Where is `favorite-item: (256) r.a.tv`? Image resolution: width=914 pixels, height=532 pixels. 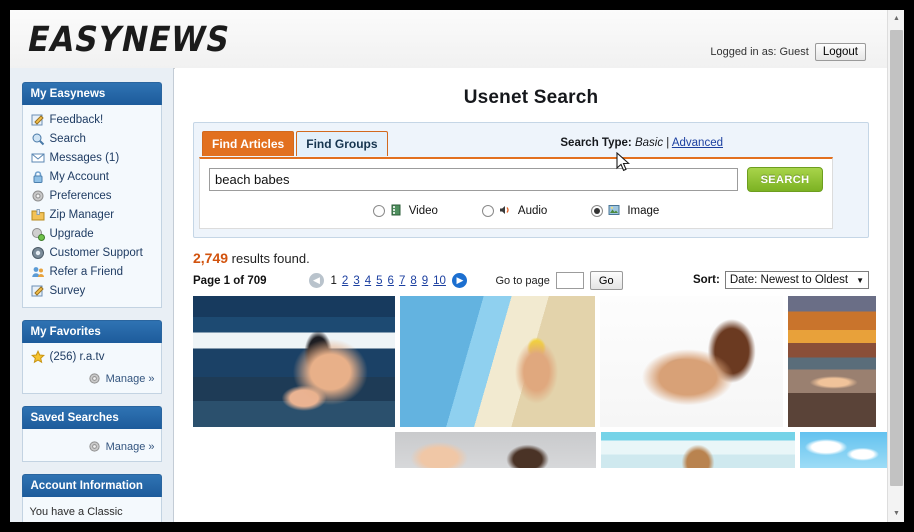
favorite-item: (256) r.a.tv is located at coordinates (92, 357).